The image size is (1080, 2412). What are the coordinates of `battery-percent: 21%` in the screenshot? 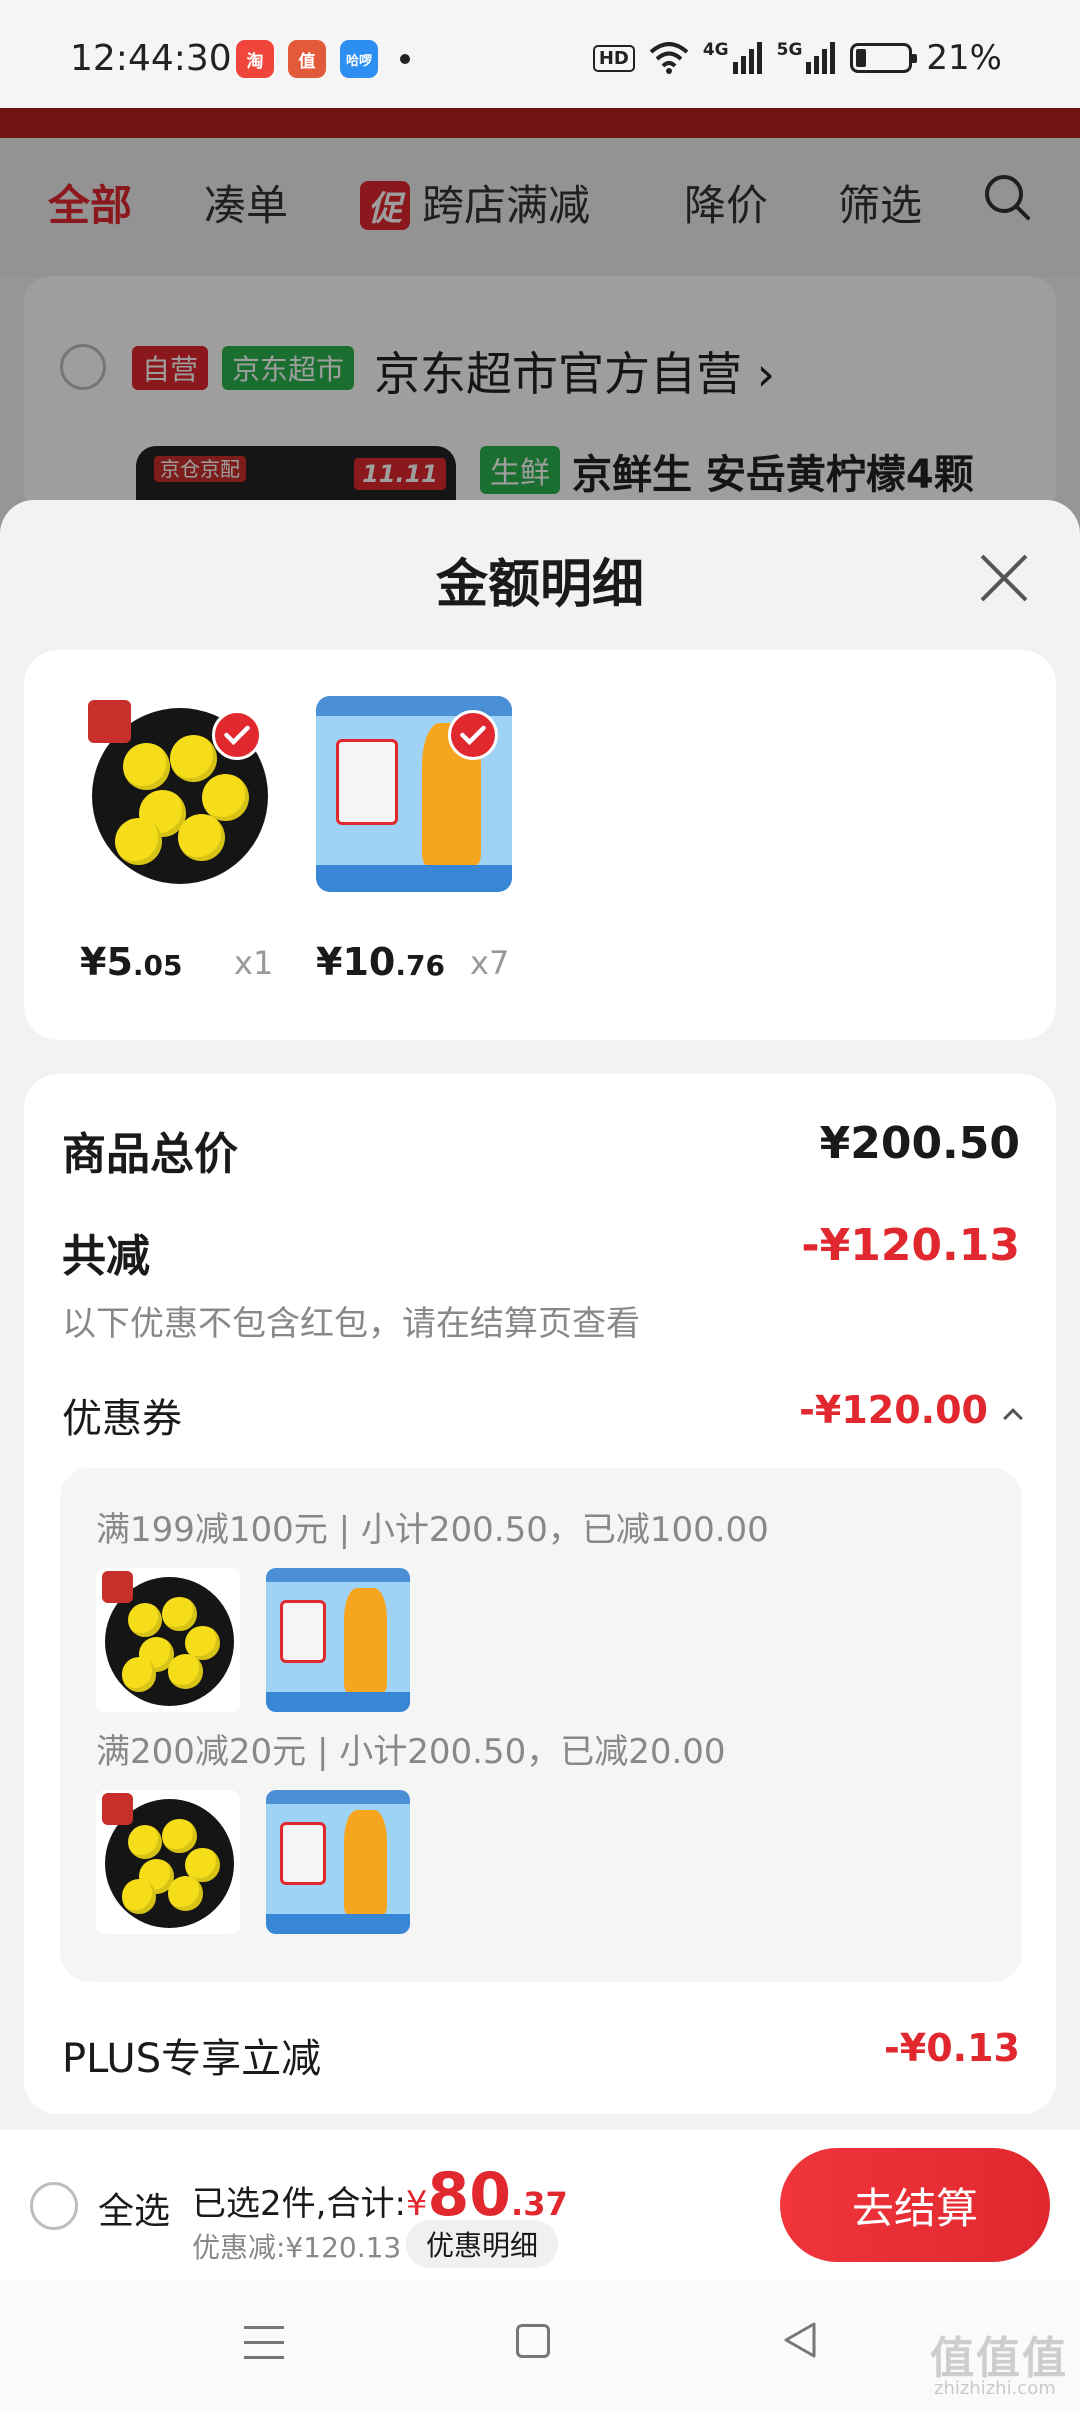 It's located at (964, 58).